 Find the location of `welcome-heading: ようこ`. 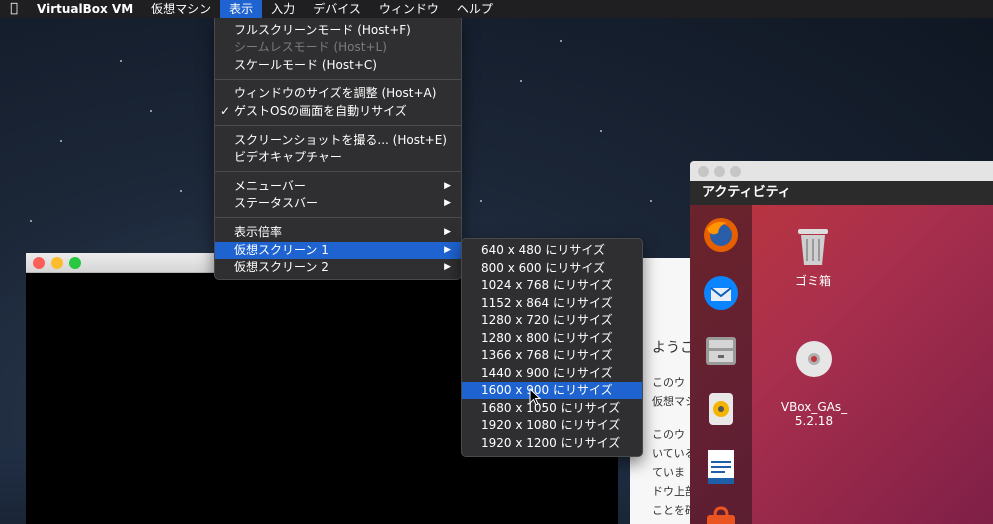

welcome-heading: ようこ is located at coordinates (673, 348).